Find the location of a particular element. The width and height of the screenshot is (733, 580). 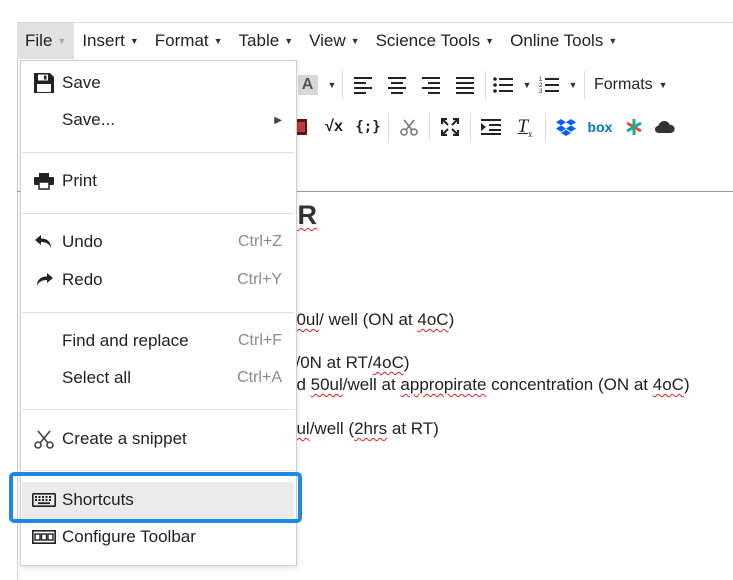

indent-icon is located at coordinates (491, 127).